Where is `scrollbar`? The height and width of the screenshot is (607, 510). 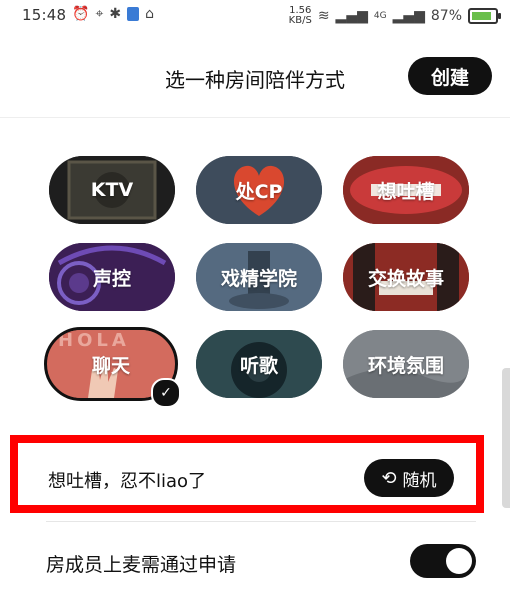 scrollbar is located at coordinates (506, 438).